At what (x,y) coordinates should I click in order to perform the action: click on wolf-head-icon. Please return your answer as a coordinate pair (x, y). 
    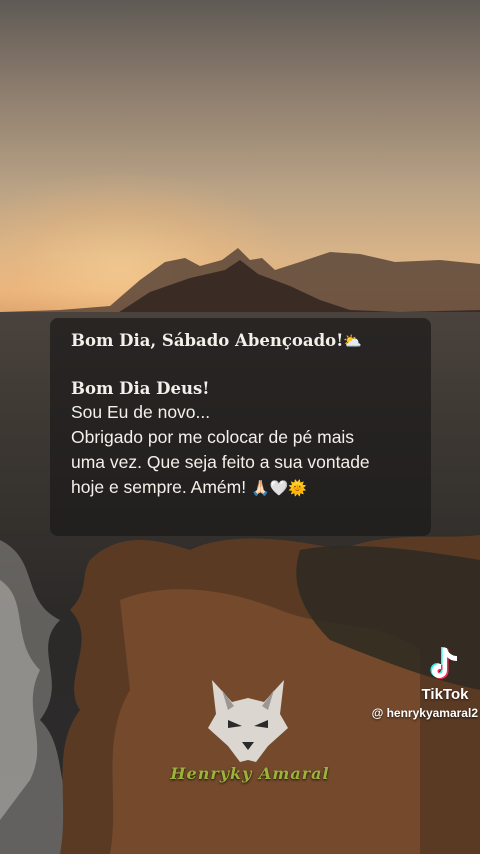
    Looking at the image, I should click on (248, 721).